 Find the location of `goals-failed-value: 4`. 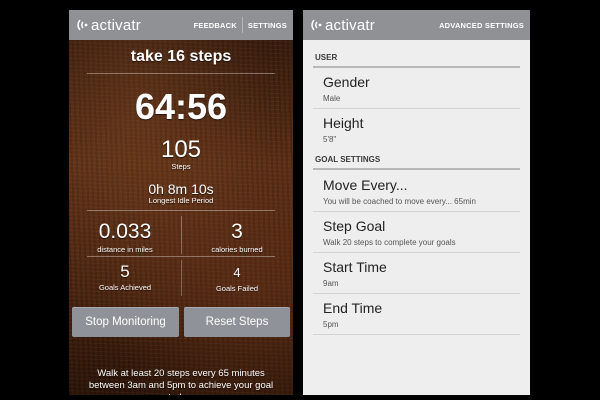

goals-failed-value: 4 is located at coordinates (237, 272).